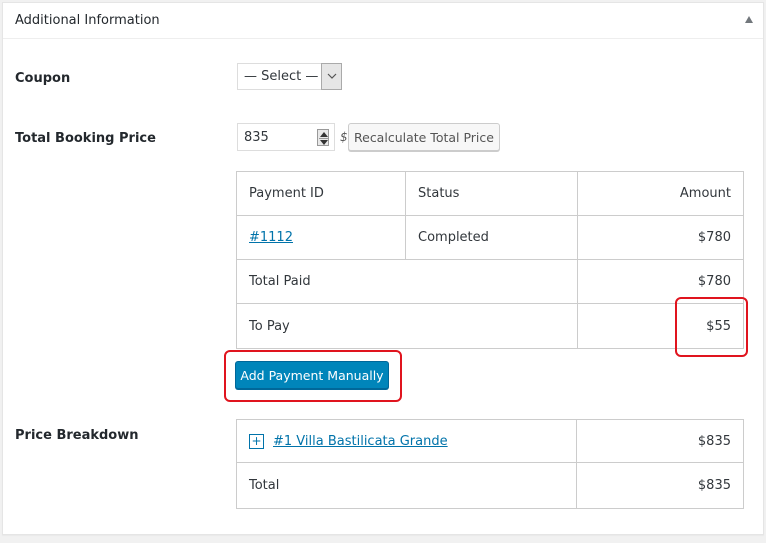  Describe the element at coordinates (749, 19) in the screenshot. I see `triangle-up-icon` at that location.